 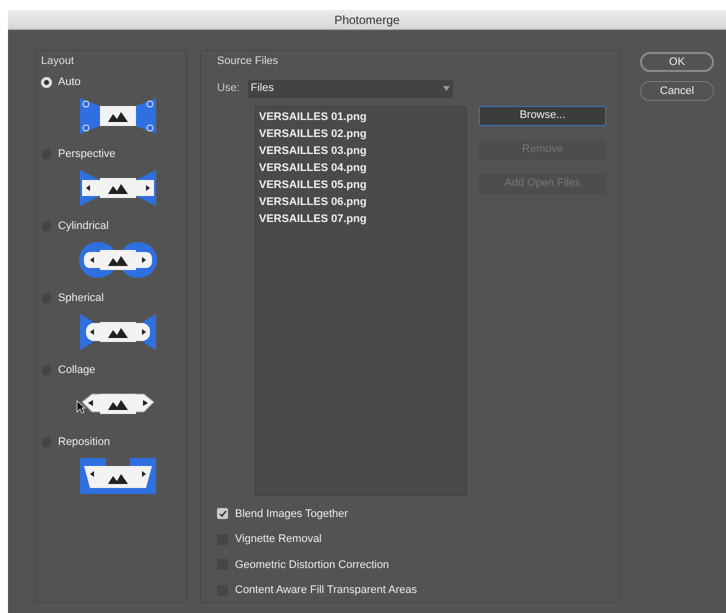 I want to click on caret-icon, so click(x=446, y=88).